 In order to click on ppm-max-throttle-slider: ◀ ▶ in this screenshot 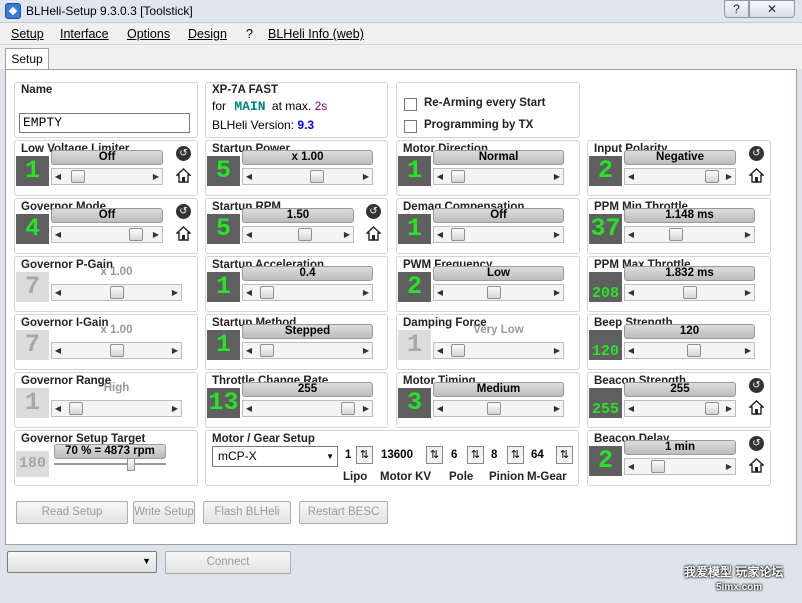, I will do `click(689, 292)`.